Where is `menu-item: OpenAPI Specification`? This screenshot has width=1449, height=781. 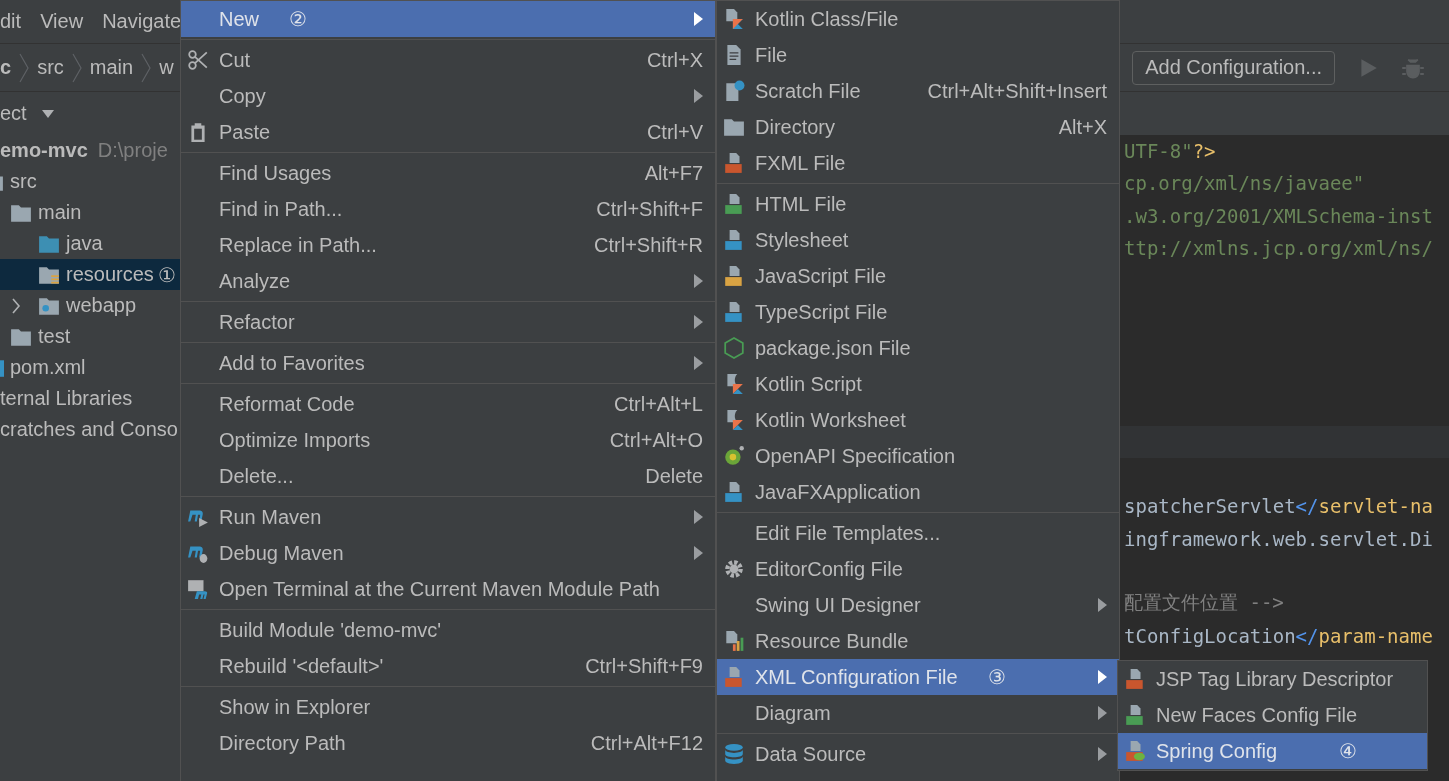
menu-item: OpenAPI Specification is located at coordinates (918, 456).